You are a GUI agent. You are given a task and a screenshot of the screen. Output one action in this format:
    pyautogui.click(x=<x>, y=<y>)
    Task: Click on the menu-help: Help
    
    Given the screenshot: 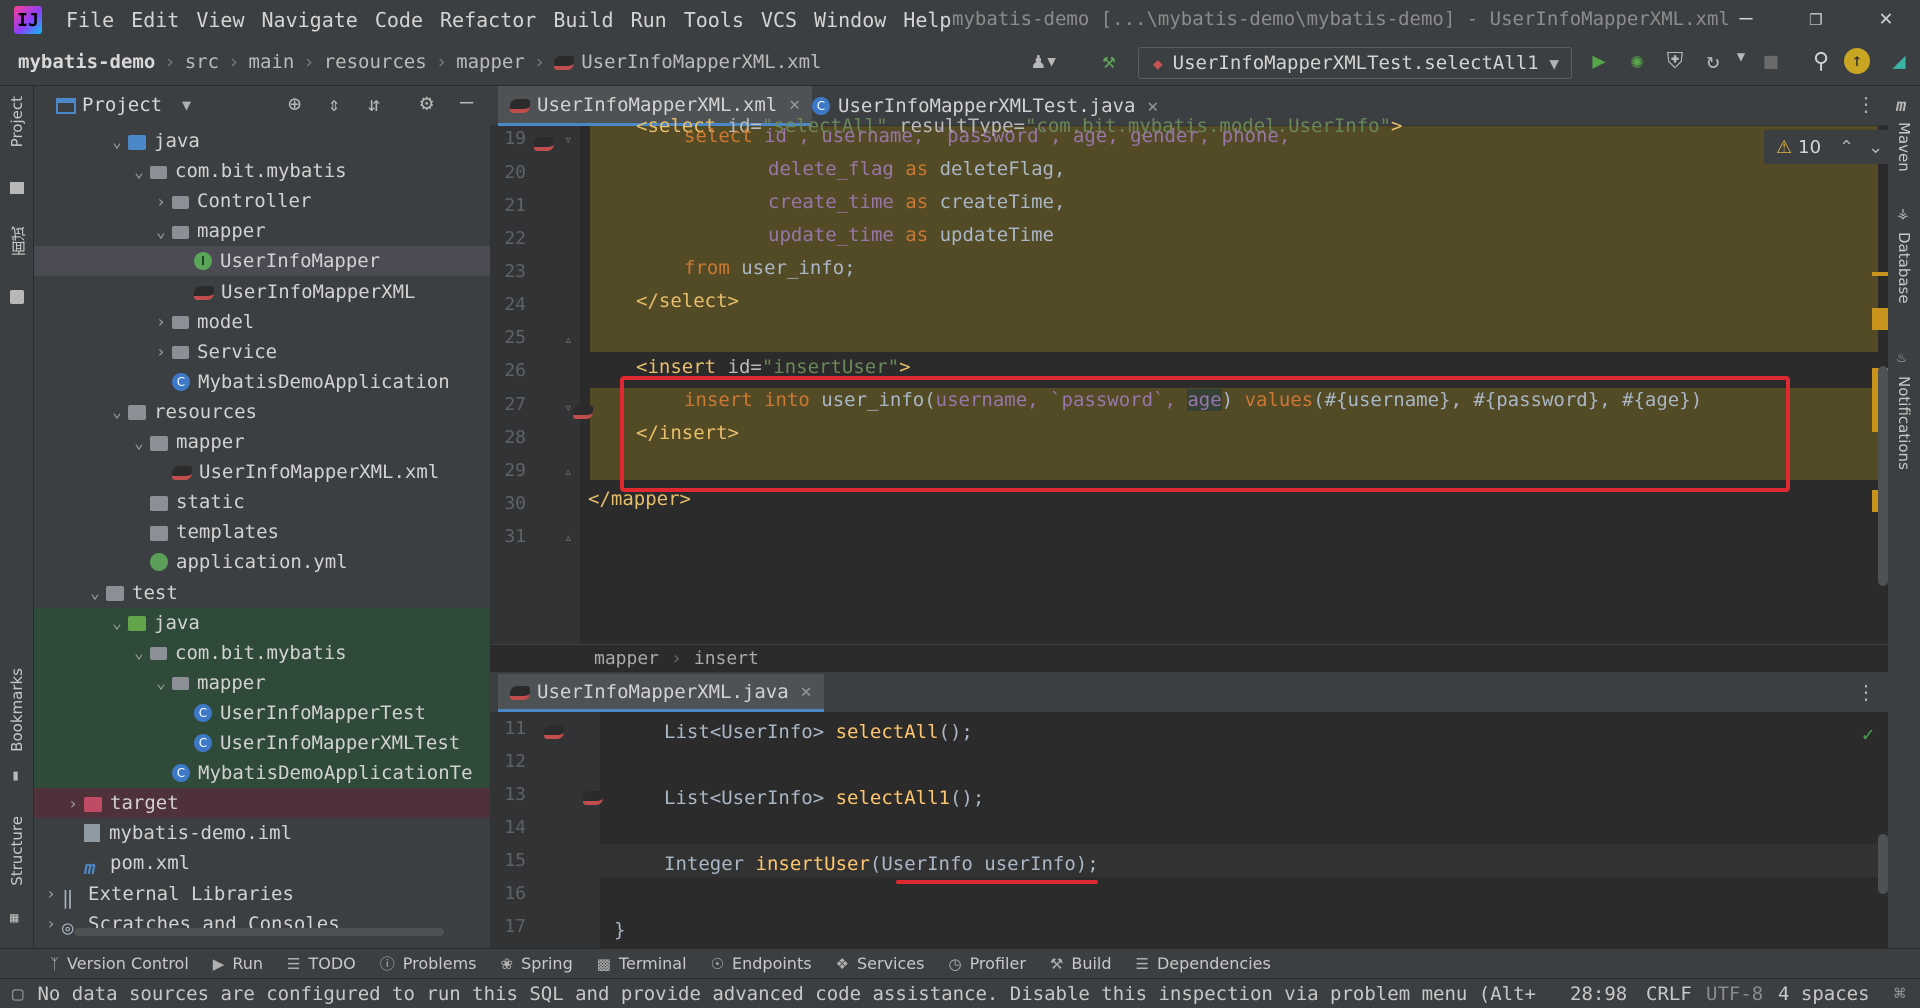 What is the action you would take?
    pyautogui.click(x=927, y=20)
    